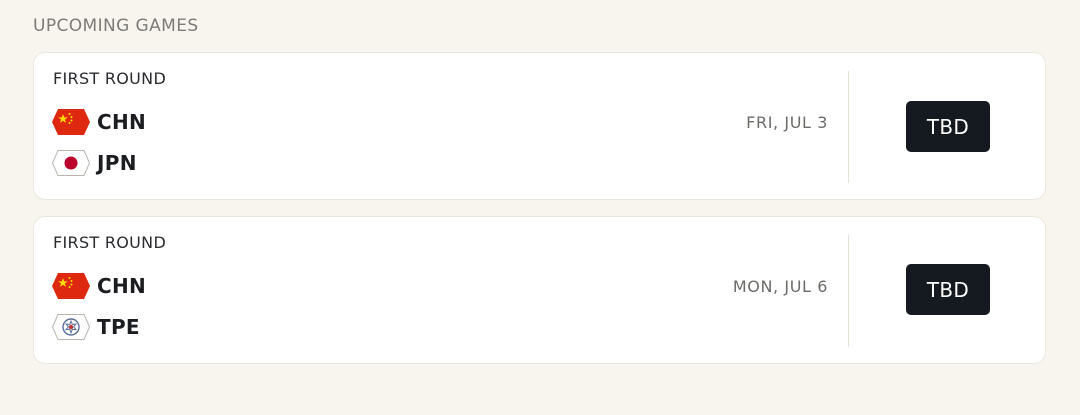 This screenshot has width=1080, height=415. Describe the element at coordinates (118, 327) in the screenshot. I see `team-code: TPE` at that location.